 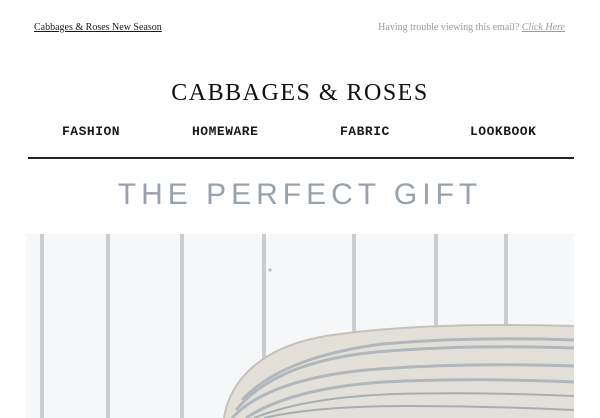 What do you see at coordinates (449, 27) in the screenshot?
I see `trouble-viewing-text: Having trouble viewing this email?` at bounding box center [449, 27].